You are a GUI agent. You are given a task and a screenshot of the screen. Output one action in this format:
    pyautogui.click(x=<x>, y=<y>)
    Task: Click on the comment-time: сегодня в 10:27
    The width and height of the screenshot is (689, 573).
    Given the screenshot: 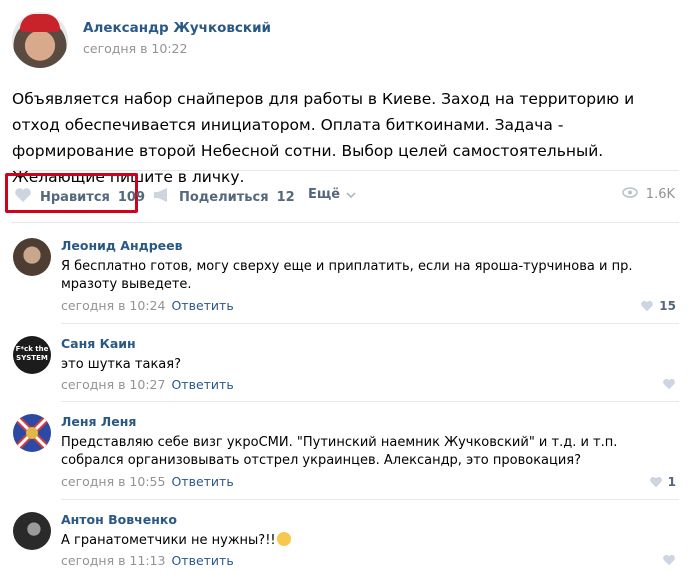 What is the action you would take?
    pyautogui.click(x=113, y=384)
    